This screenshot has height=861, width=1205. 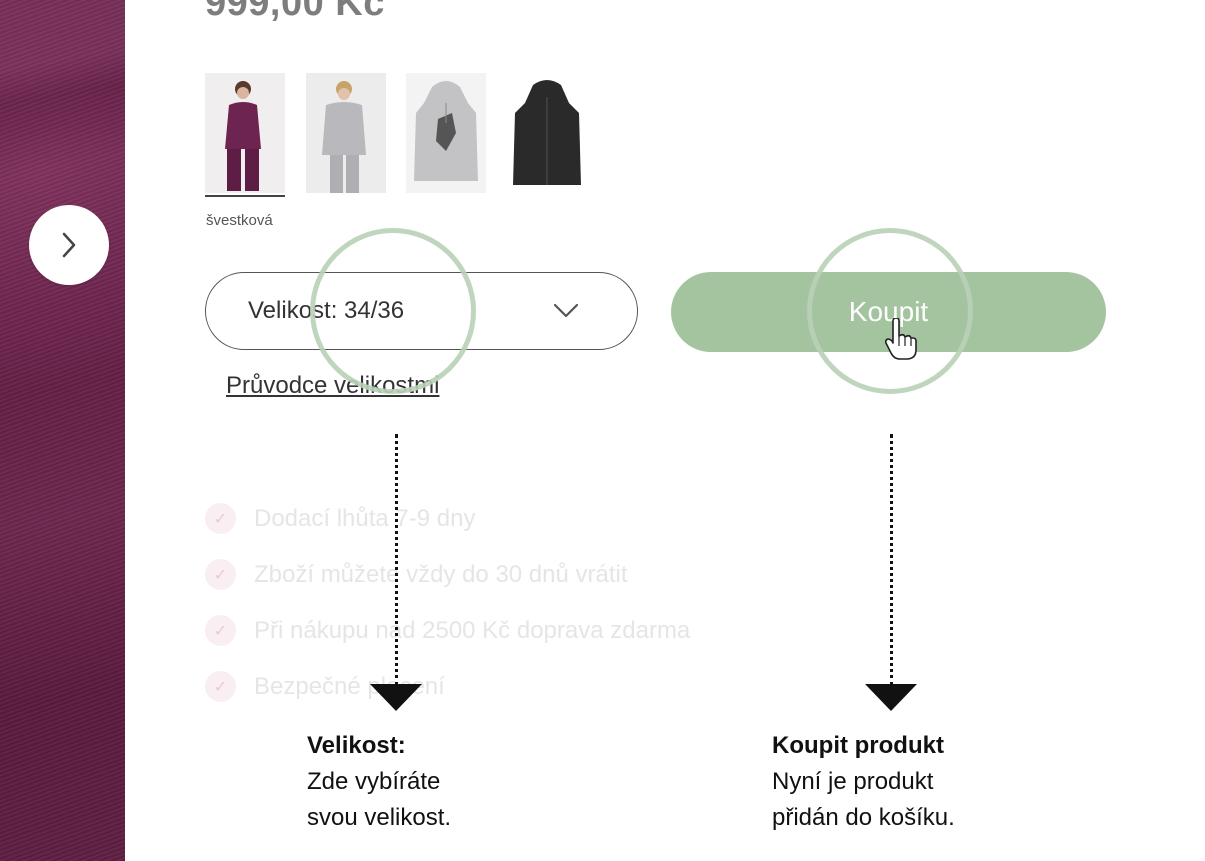 I want to click on model-plum-image, so click(x=245, y=133).